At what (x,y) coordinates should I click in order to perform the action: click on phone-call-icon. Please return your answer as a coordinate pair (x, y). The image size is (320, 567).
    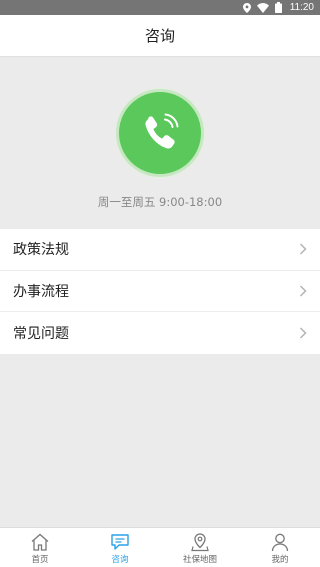
    Looking at the image, I should click on (162, 131).